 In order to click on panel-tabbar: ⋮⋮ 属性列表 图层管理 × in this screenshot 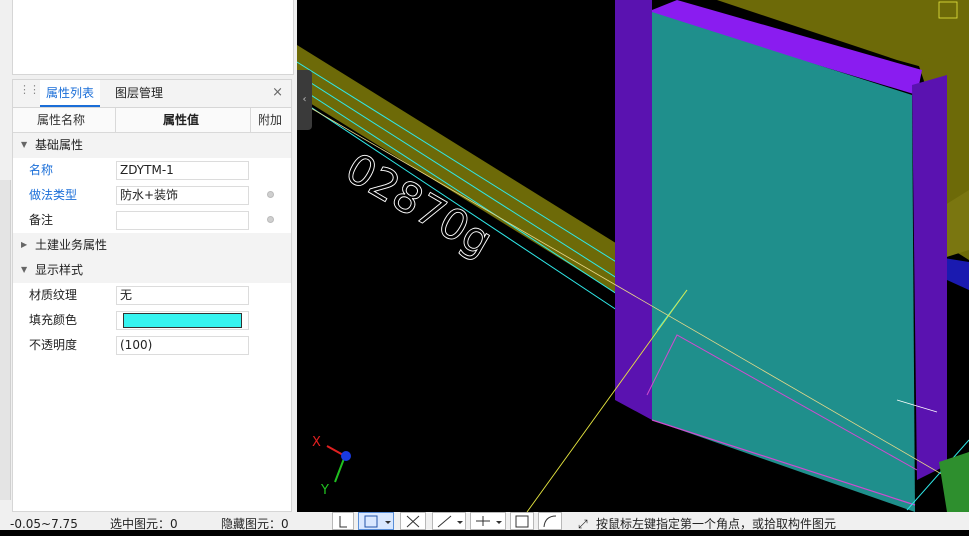, I will do `click(152, 94)`.